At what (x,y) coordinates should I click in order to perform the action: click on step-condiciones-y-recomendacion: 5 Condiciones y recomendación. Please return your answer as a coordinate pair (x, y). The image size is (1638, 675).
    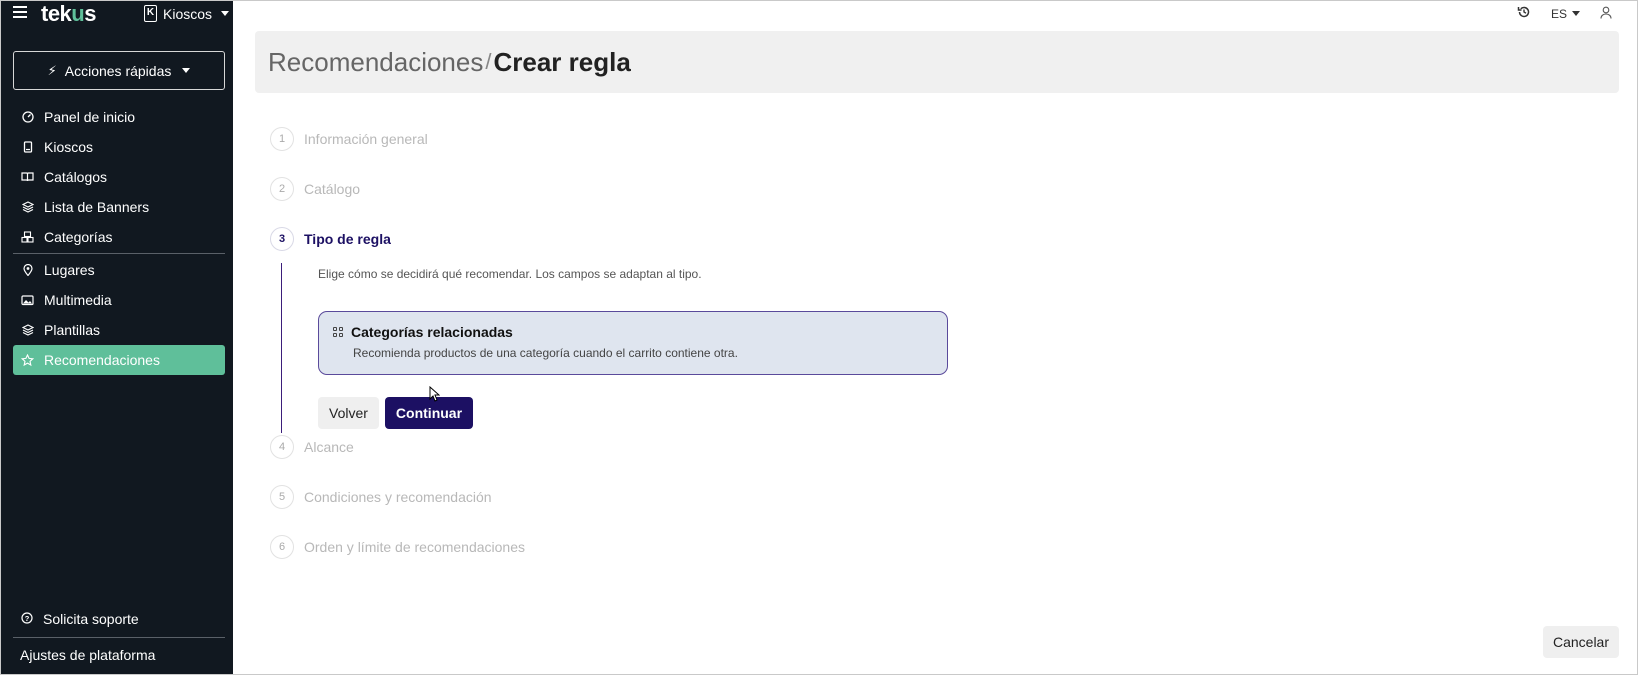
    Looking at the image, I should click on (381, 497).